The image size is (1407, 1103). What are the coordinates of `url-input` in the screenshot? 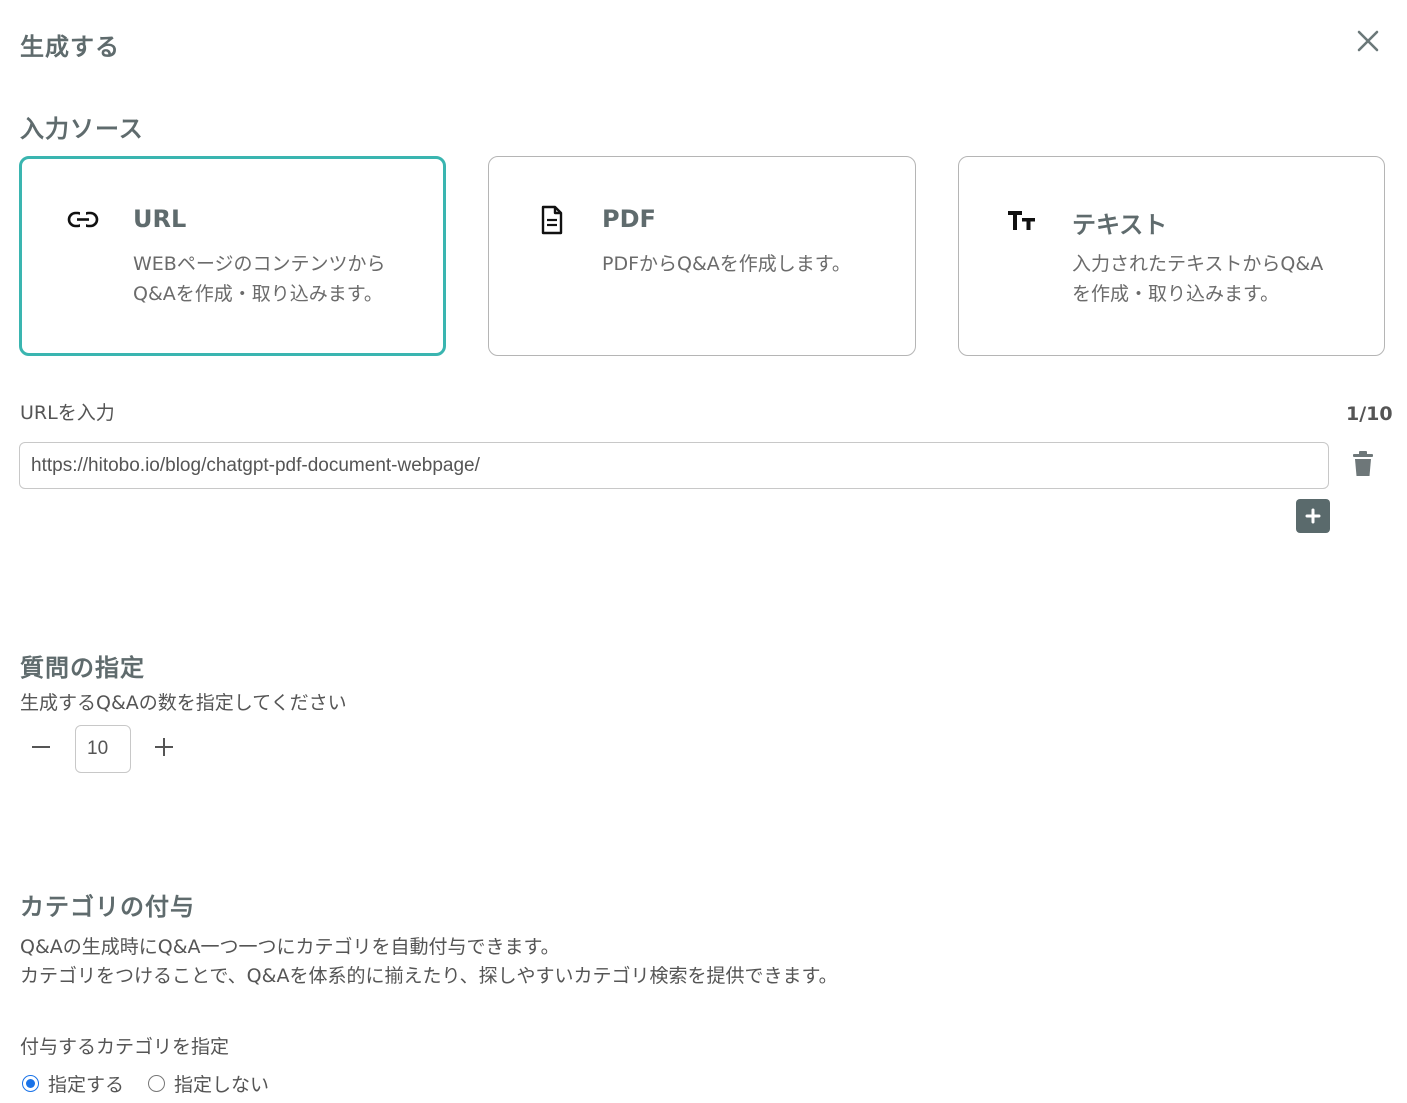 It's located at (674, 465).